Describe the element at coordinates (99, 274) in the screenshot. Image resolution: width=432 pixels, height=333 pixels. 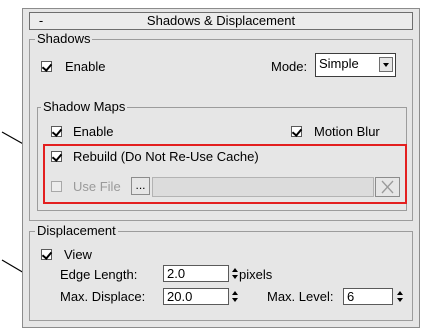
I see `edge-length-label: Edge Length:` at that location.